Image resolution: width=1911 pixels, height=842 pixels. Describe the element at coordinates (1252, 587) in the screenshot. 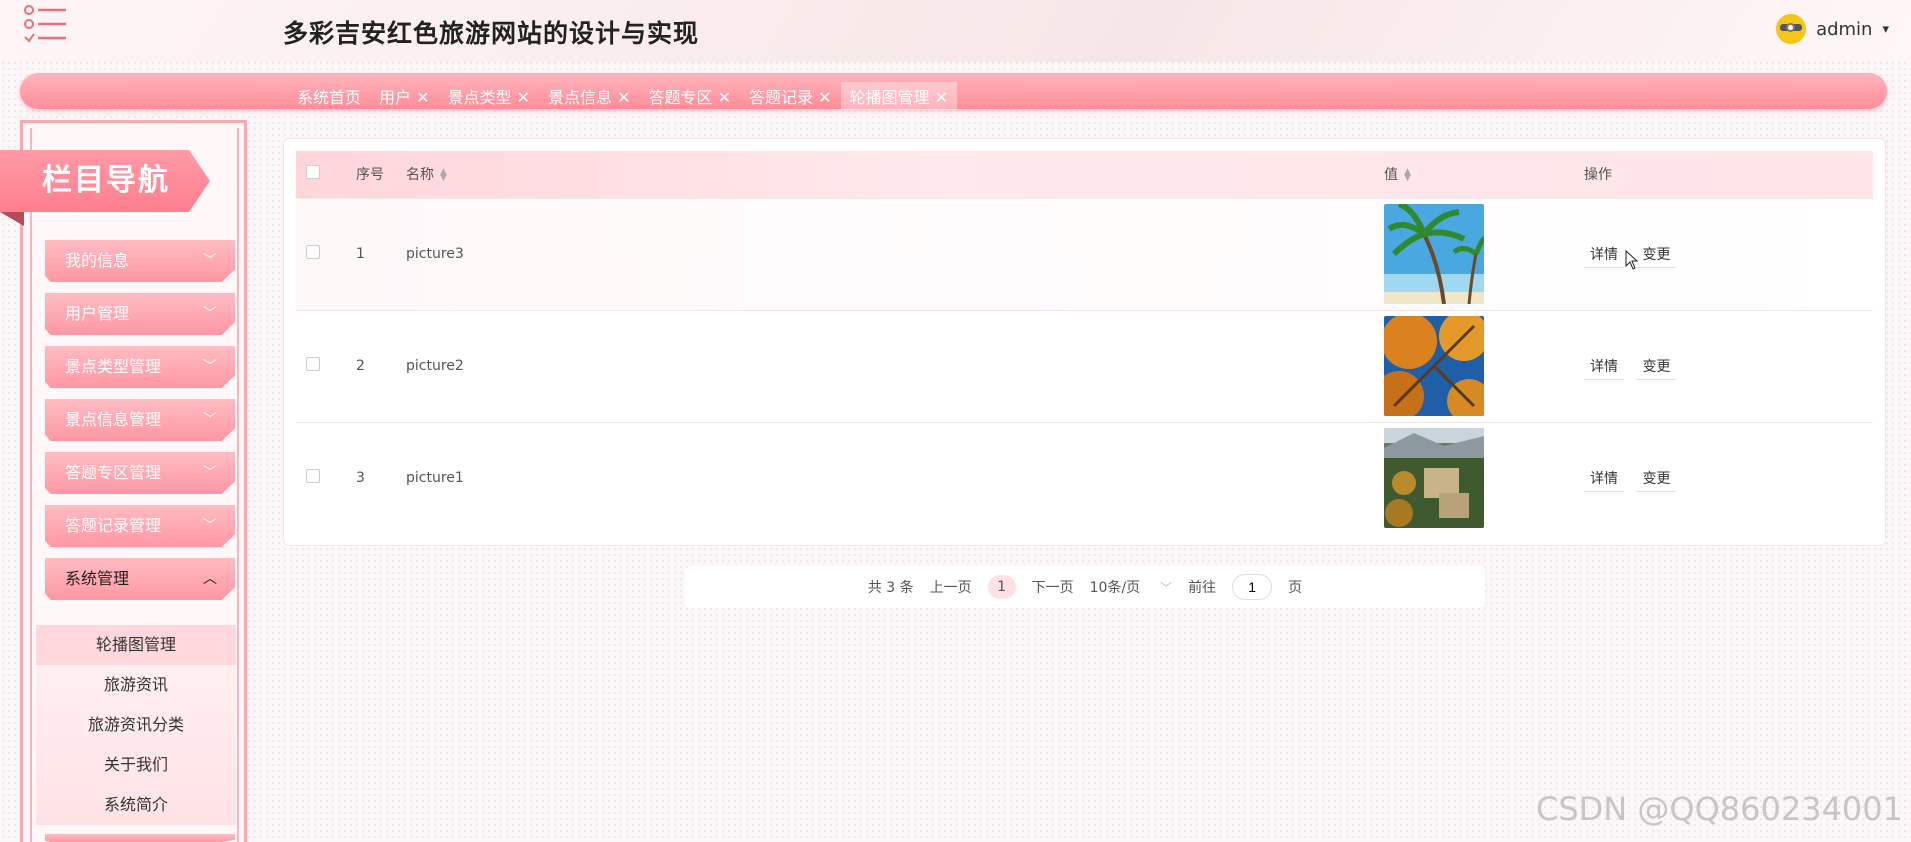

I see `goto-page-input` at that location.